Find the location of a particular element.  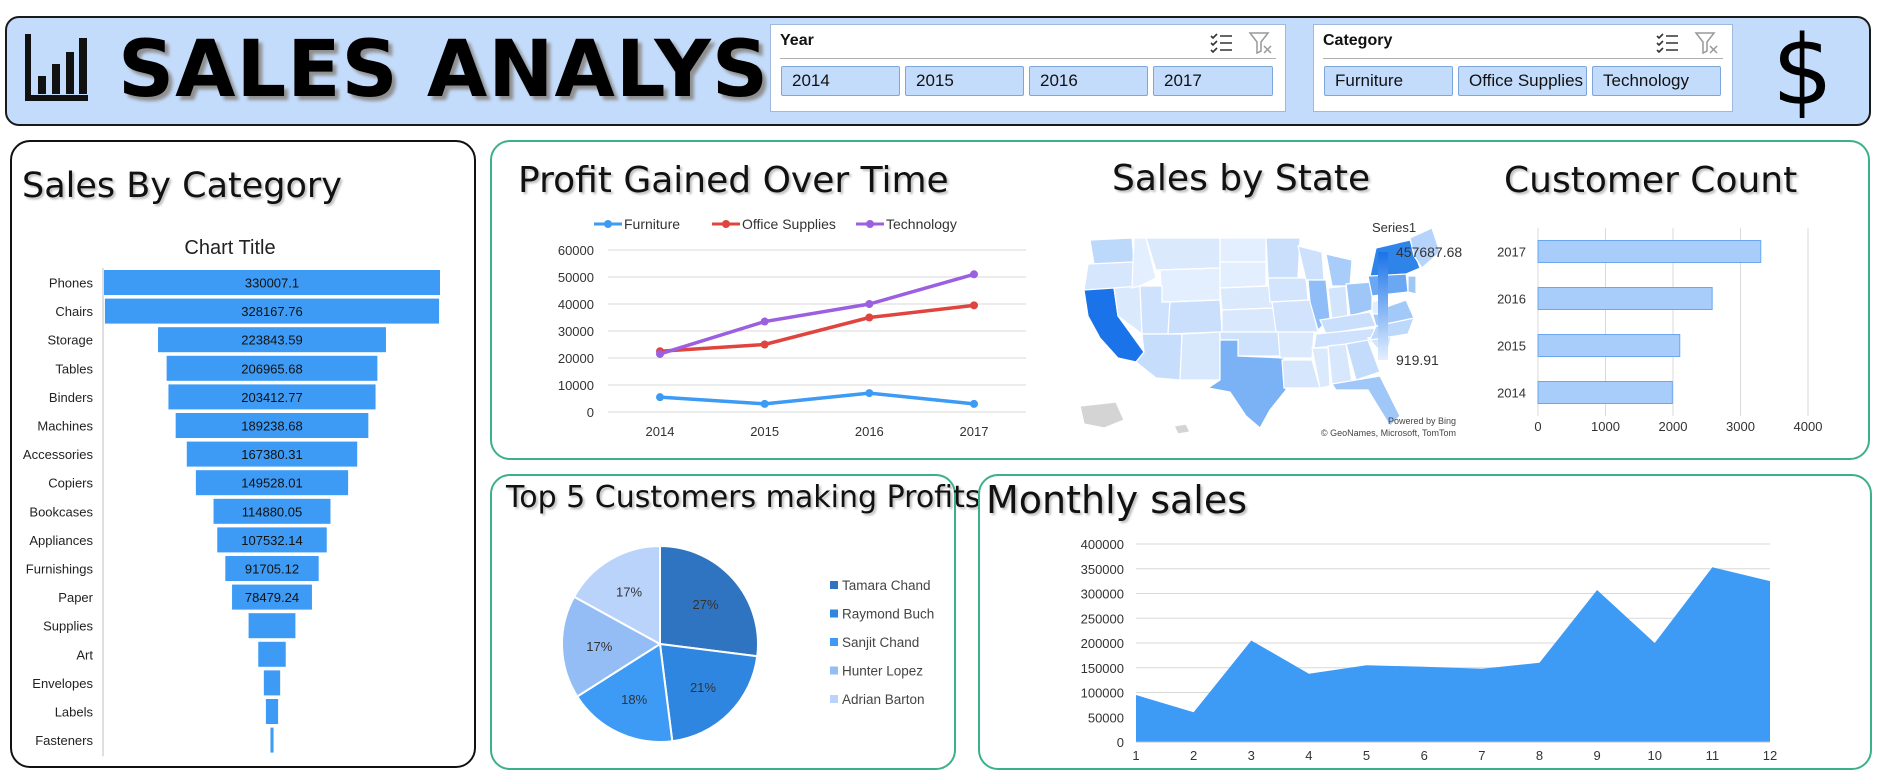

category-tick-label: Tables is located at coordinates (74, 368).